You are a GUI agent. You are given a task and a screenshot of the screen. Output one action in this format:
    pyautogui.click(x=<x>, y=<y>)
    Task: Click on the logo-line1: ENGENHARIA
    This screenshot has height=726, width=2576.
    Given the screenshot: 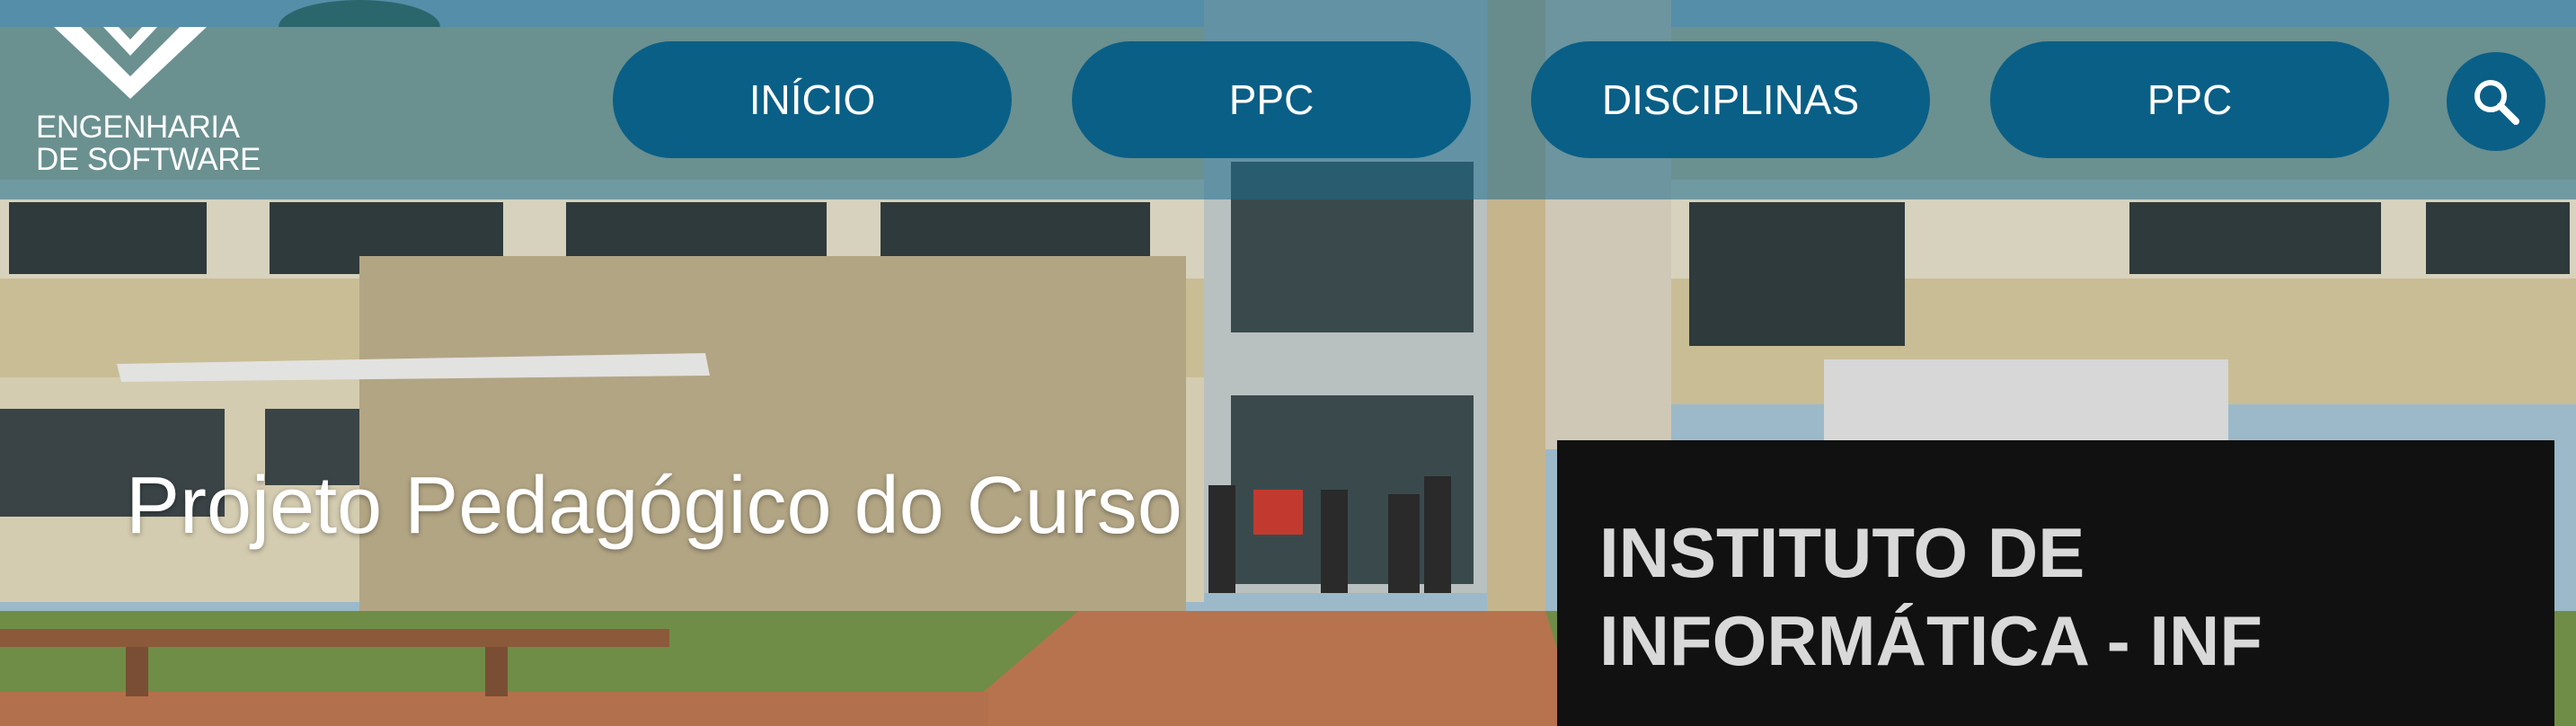 What is the action you would take?
    pyautogui.click(x=138, y=127)
    